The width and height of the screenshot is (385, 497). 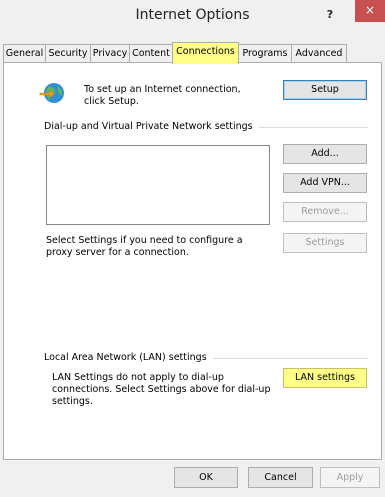 I want to click on lan-settings-button: LAN settings, so click(x=325, y=378).